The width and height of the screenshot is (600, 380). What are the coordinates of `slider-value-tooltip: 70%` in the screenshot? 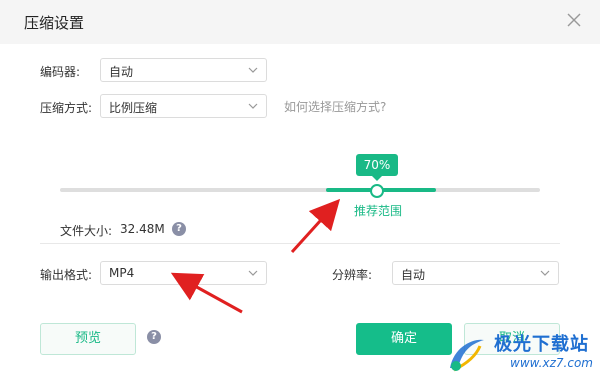 It's located at (377, 165).